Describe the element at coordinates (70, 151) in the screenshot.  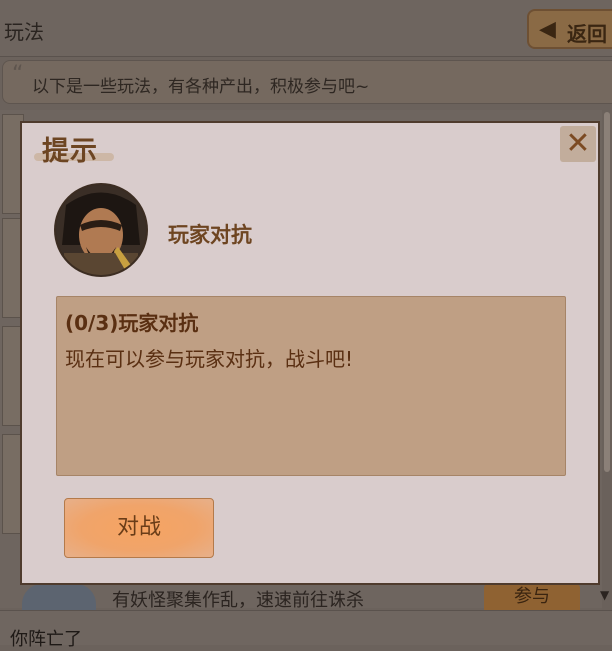
I see `dialog-title: 提示` at that location.